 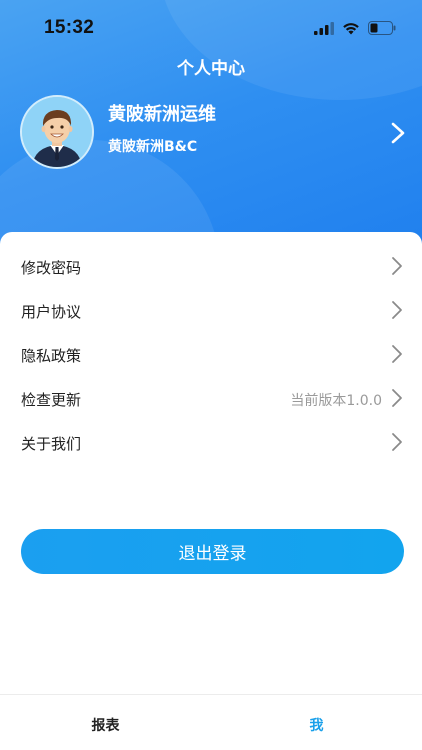 I want to click on menu-item-label: 隐私政策, so click(x=51, y=356).